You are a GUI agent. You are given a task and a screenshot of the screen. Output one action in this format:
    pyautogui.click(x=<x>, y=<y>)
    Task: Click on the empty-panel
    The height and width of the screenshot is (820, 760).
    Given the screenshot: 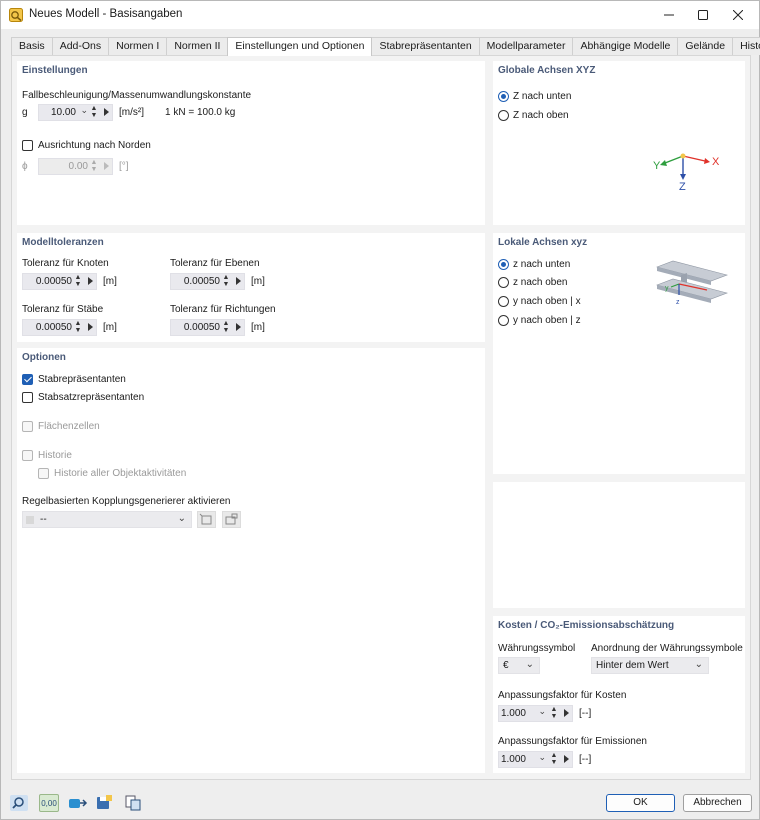 What is the action you would take?
    pyautogui.click(x=619, y=545)
    